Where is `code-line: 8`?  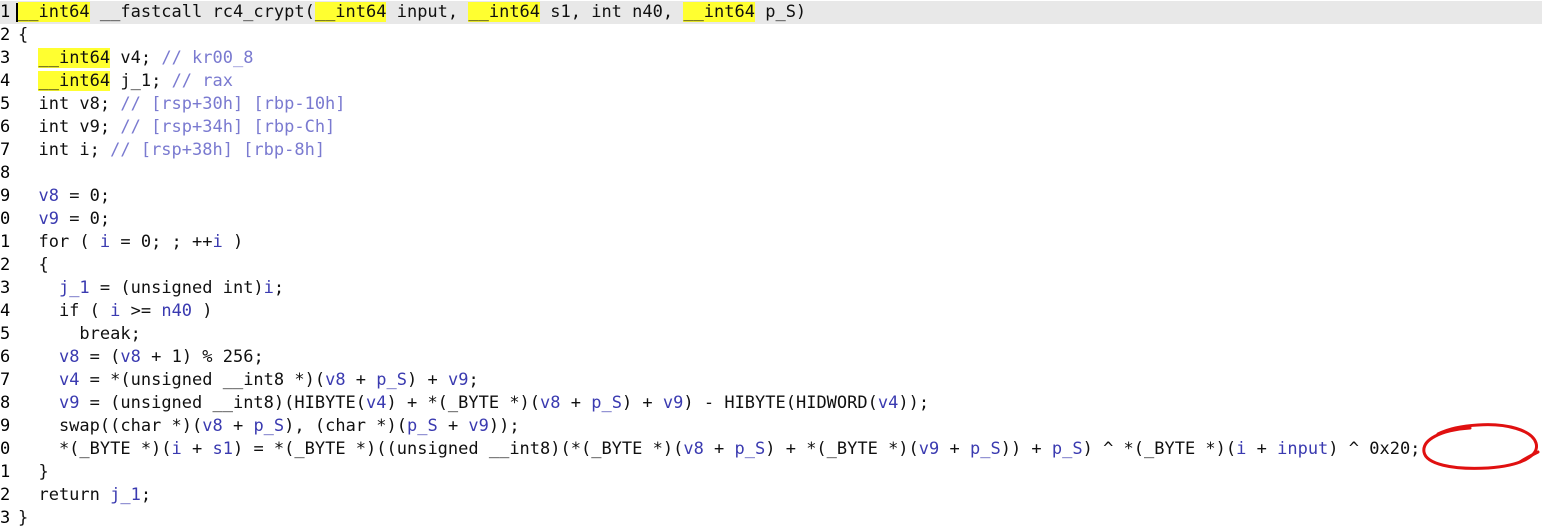 code-line: 8 is located at coordinates (771, 173).